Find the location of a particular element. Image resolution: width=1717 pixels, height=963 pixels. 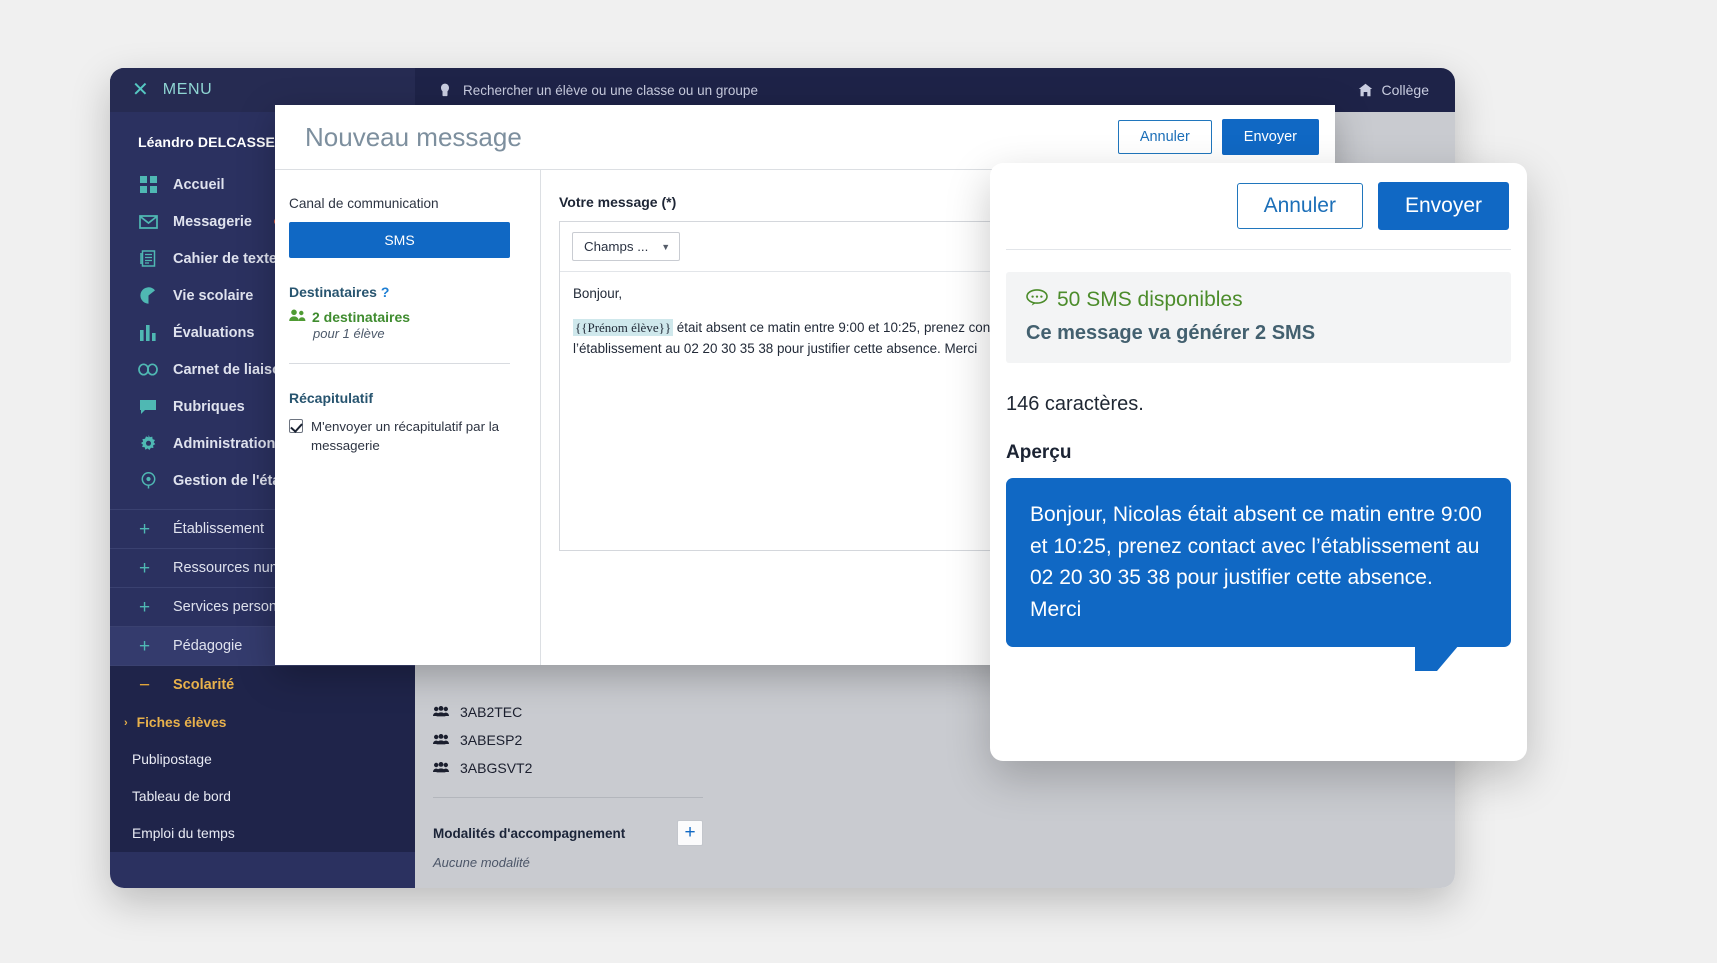

dialog-title: Nouveau message is located at coordinates (413, 136).